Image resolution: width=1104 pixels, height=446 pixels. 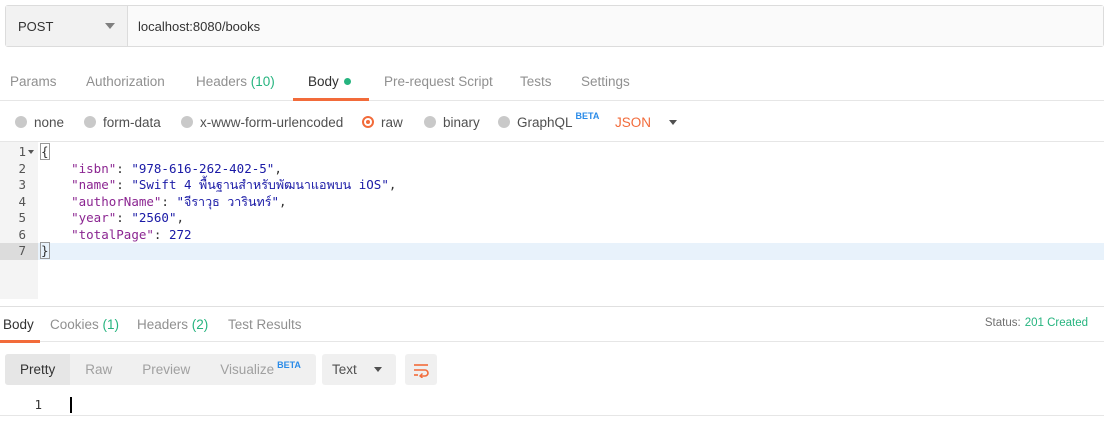 I want to click on radio-form-data-label: form-data, so click(x=132, y=122).